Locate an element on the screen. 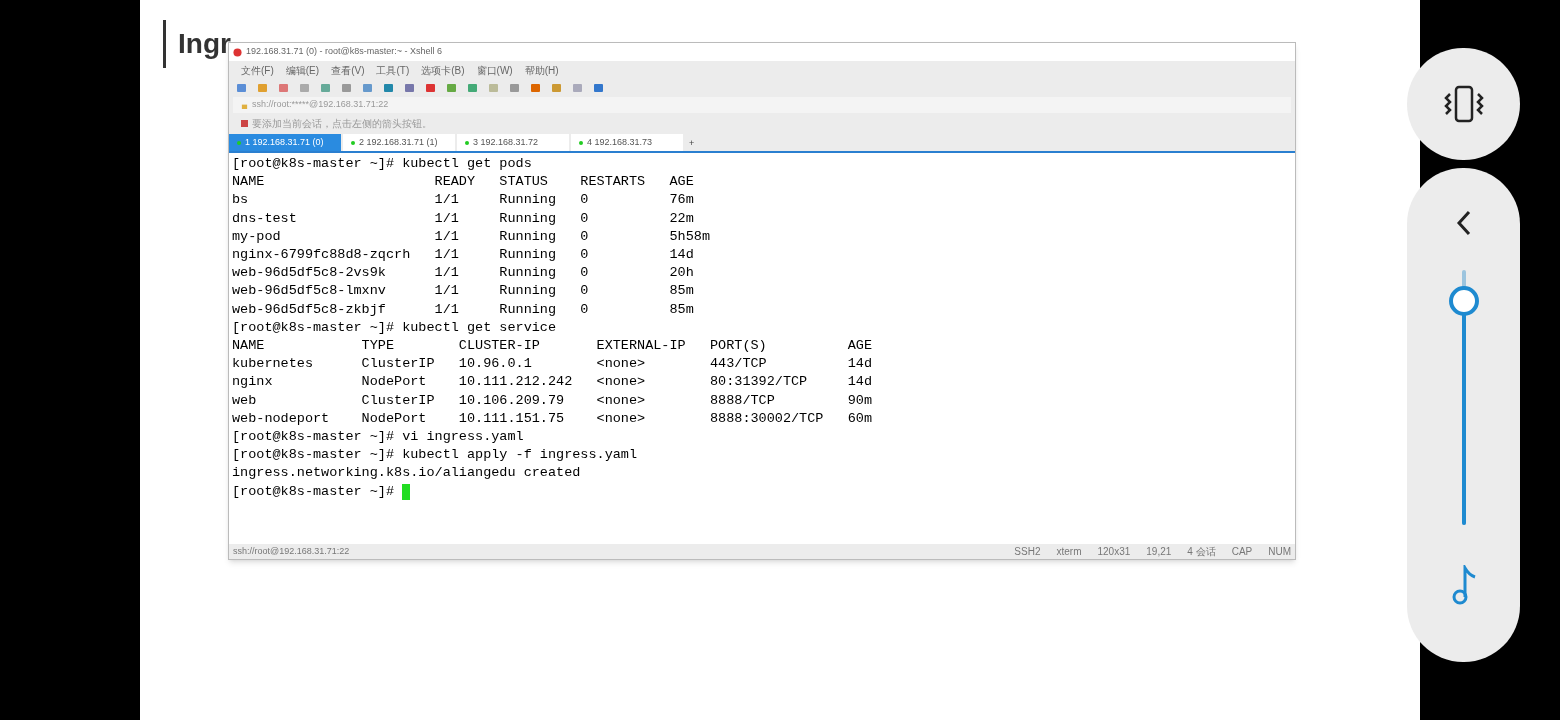 This screenshot has height=720, width=1560. hint-text: 要添加当前会话，点击左侧的箭头按钮。 is located at coordinates (342, 123).